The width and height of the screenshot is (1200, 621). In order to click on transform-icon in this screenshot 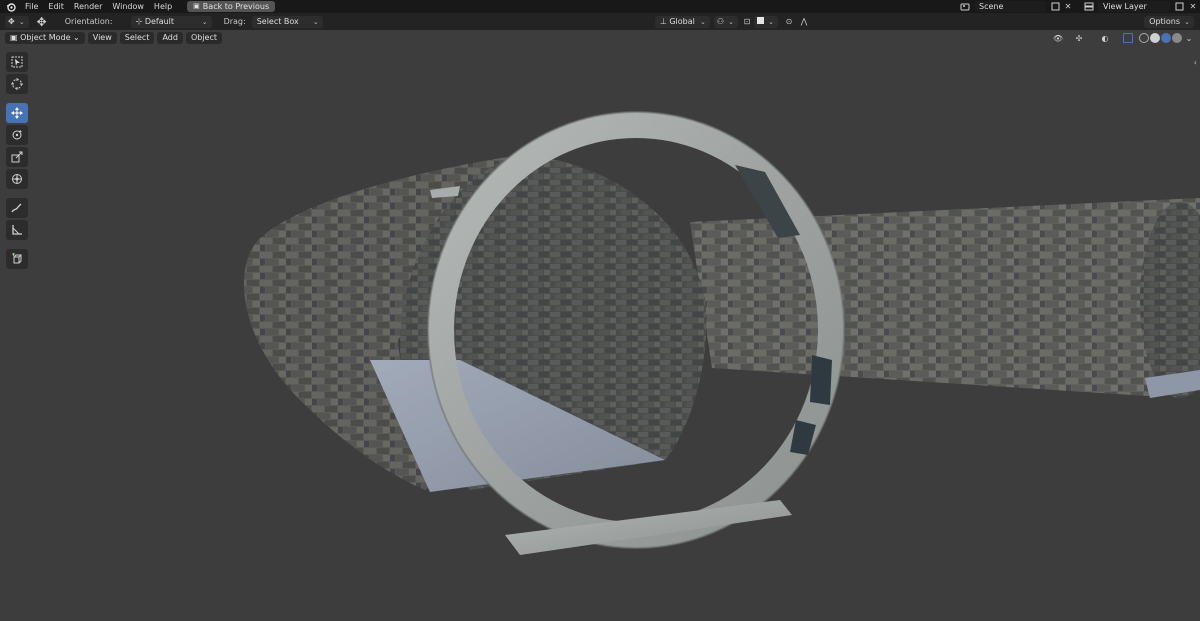, I will do `click(17, 179)`.